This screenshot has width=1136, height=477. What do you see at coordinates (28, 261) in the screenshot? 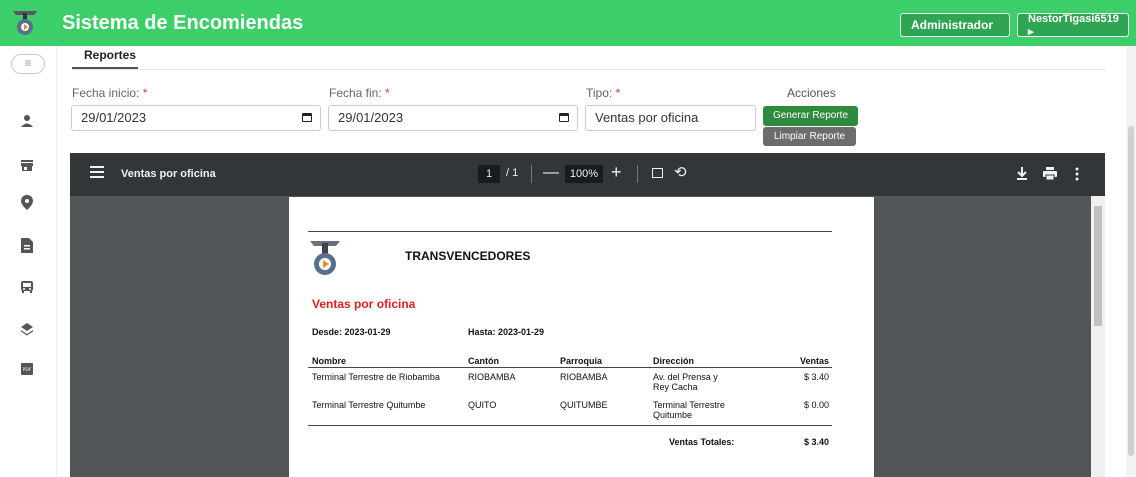
I see `sidebar: ≡ PDF` at bounding box center [28, 261].